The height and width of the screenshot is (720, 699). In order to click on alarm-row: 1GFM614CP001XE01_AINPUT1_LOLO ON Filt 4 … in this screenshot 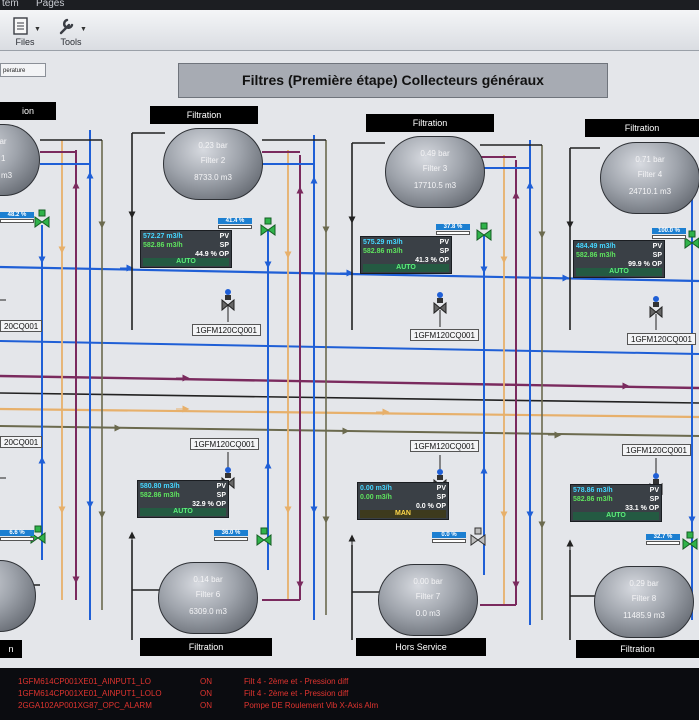, I will do `click(349, 694)`.